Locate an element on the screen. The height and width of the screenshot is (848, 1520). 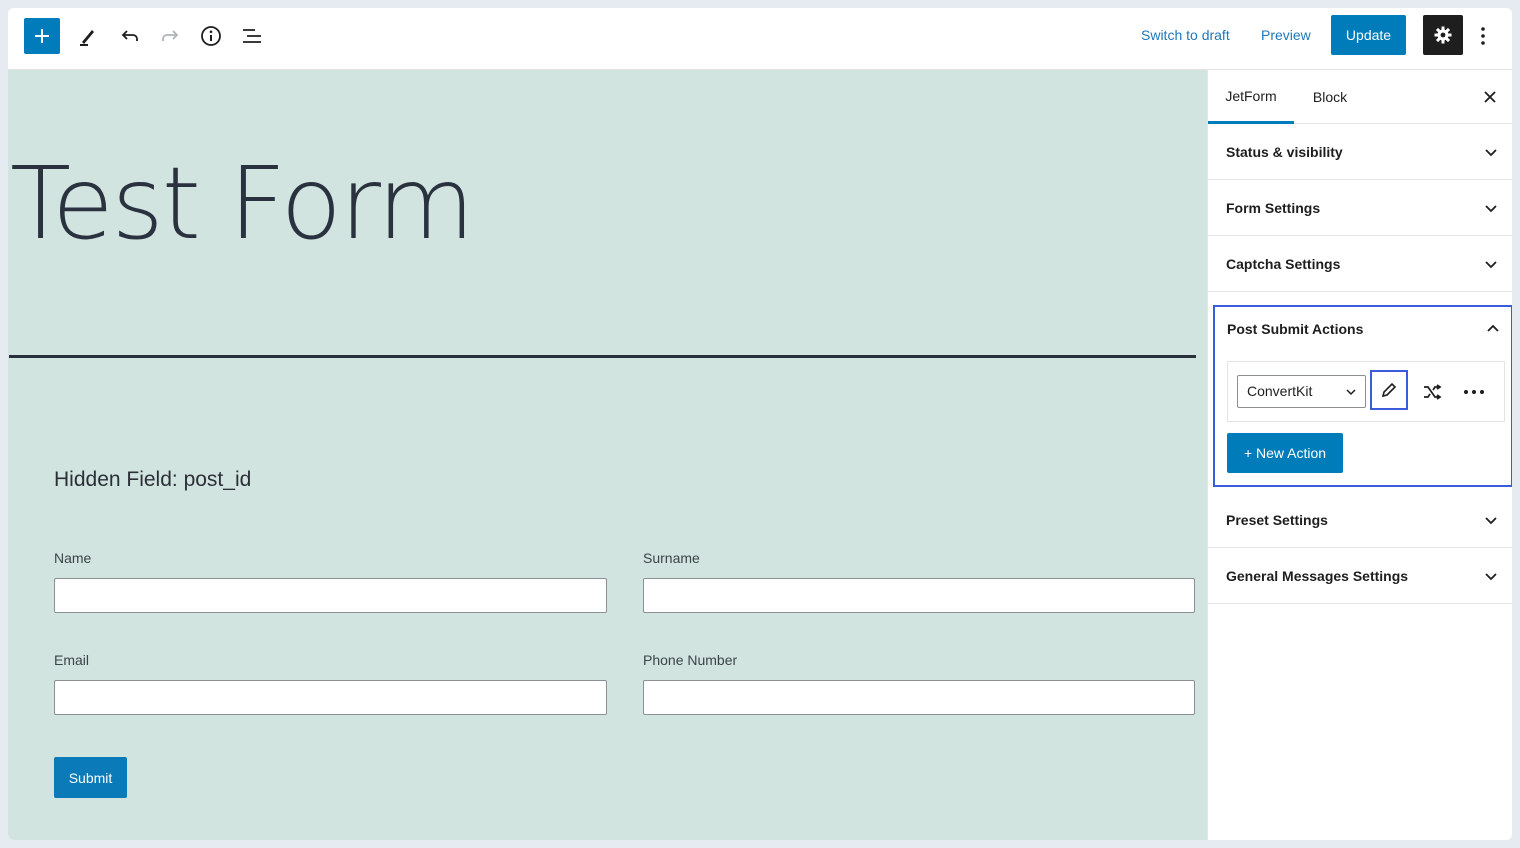
tab-block: Block is located at coordinates (1330, 97).